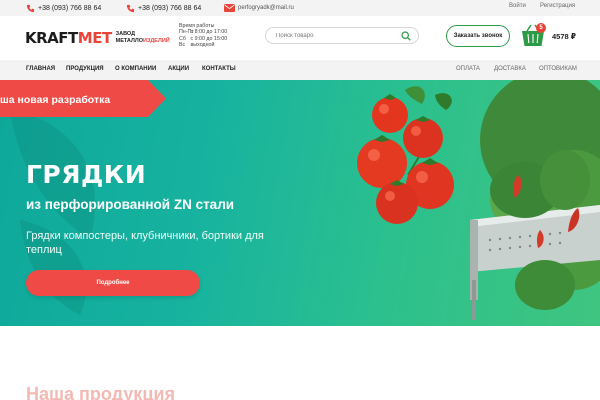 Image resolution: width=600 pixels, height=400 pixels. What do you see at coordinates (266, 8) in the screenshot?
I see `email-text: perfogryadk@mail.ru` at bounding box center [266, 8].